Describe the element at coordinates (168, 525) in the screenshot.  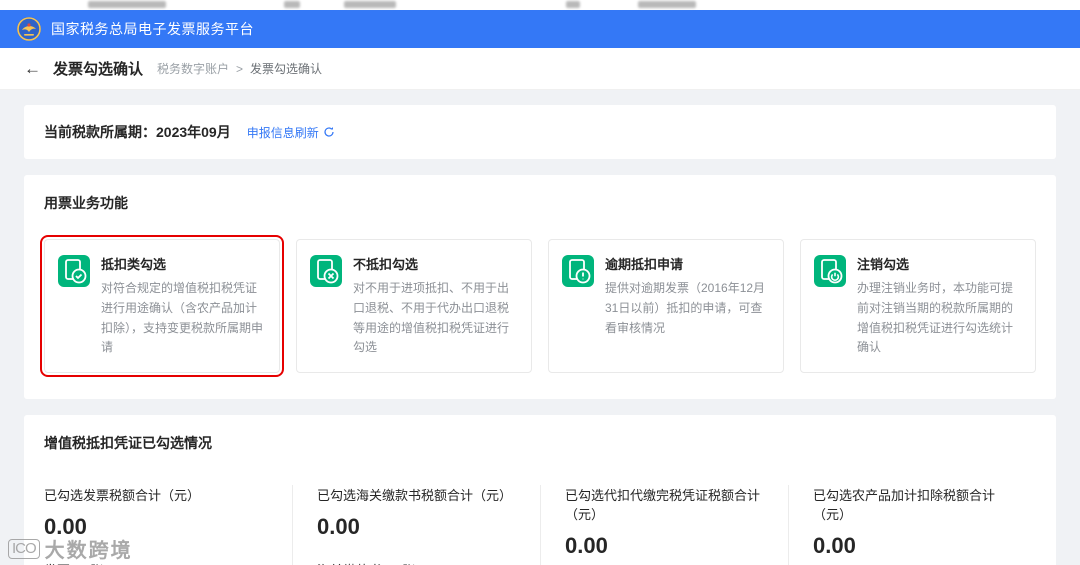
I see `stat-invoice-tax-total: 已勾选发票税额合计（元） 0.00 发票：0张 -` at that location.